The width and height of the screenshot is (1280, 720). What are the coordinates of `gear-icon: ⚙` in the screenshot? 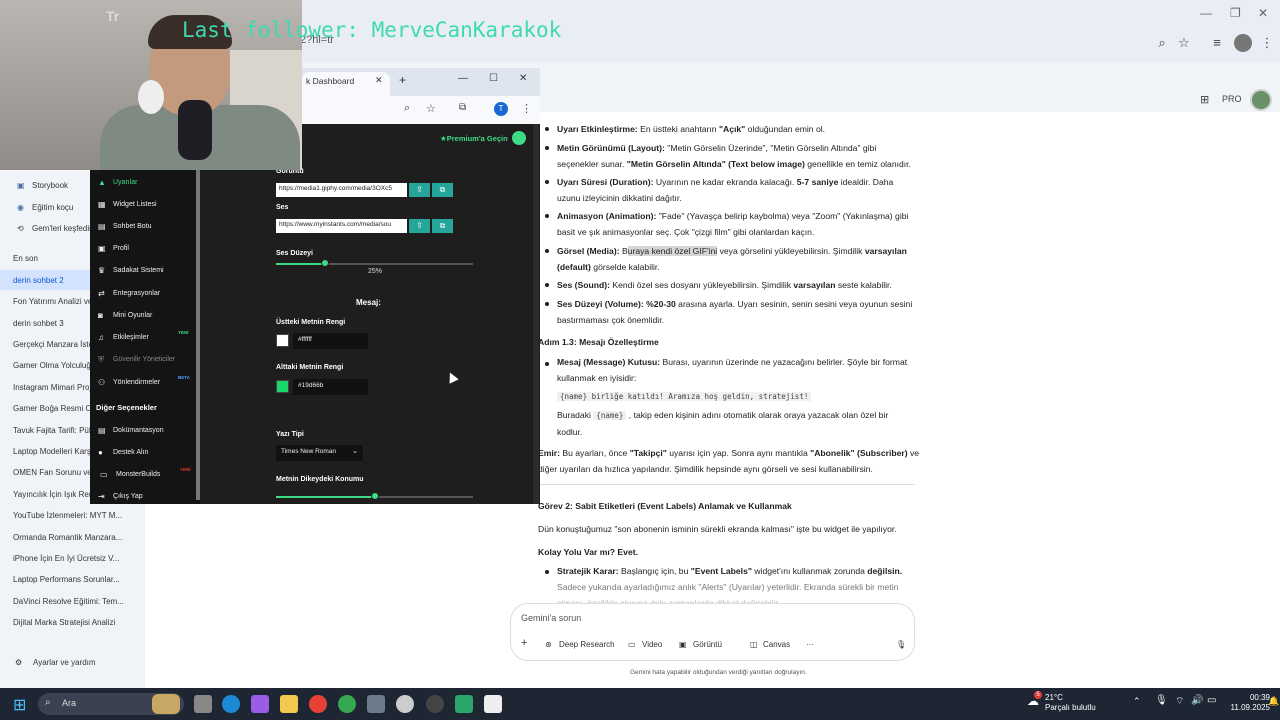 It's located at (18, 662).